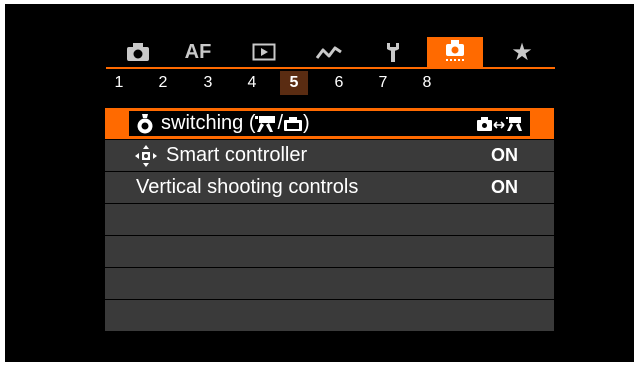  Describe the element at coordinates (499, 123) in the screenshot. I see `camera-movie-switch-icon` at that location.